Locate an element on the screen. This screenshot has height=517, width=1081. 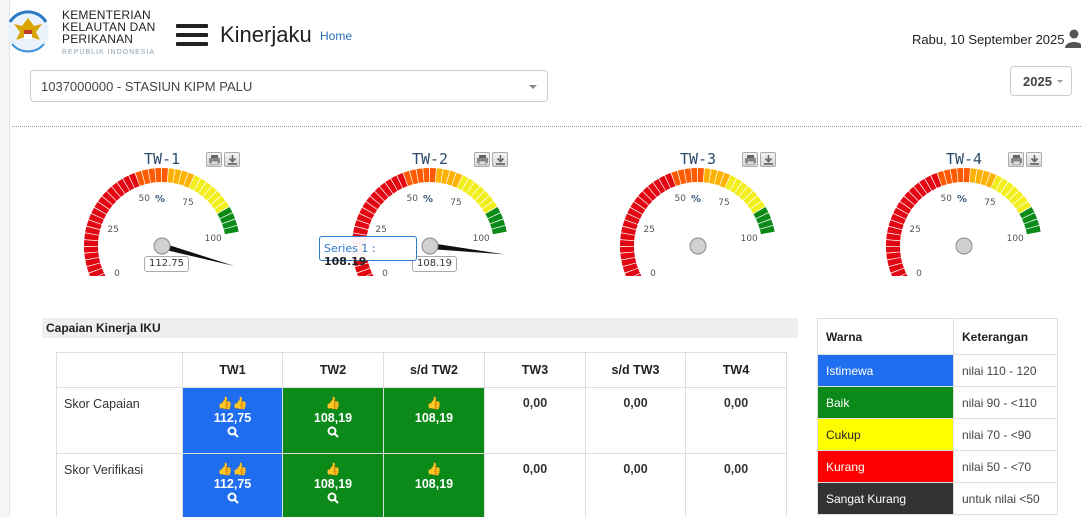
gauge-tw1: 0 25 50 75 100% TW-1 112.75 is located at coordinates (162, 211).